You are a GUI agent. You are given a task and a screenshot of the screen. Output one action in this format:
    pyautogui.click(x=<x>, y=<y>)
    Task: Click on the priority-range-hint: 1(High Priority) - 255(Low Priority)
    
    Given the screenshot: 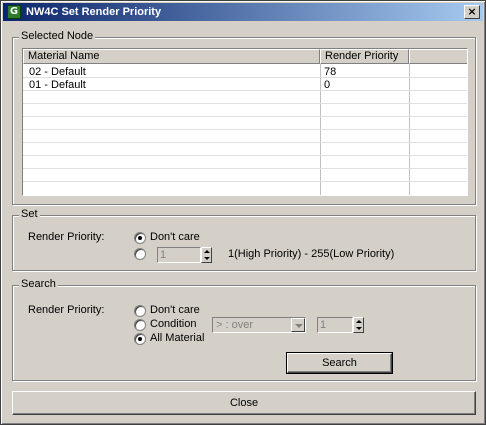 What is the action you would take?
    pyautogui.click(x=311, y=254)
    